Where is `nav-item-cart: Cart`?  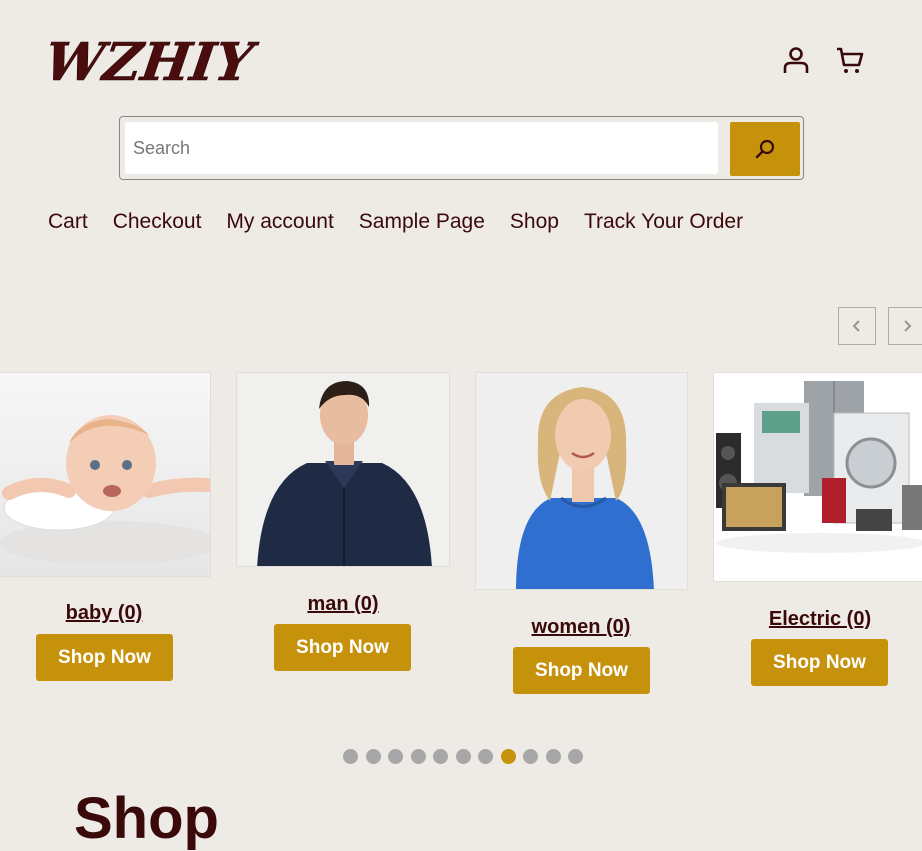
nav-item-cart: Cart is located at coordinates (68, 222).